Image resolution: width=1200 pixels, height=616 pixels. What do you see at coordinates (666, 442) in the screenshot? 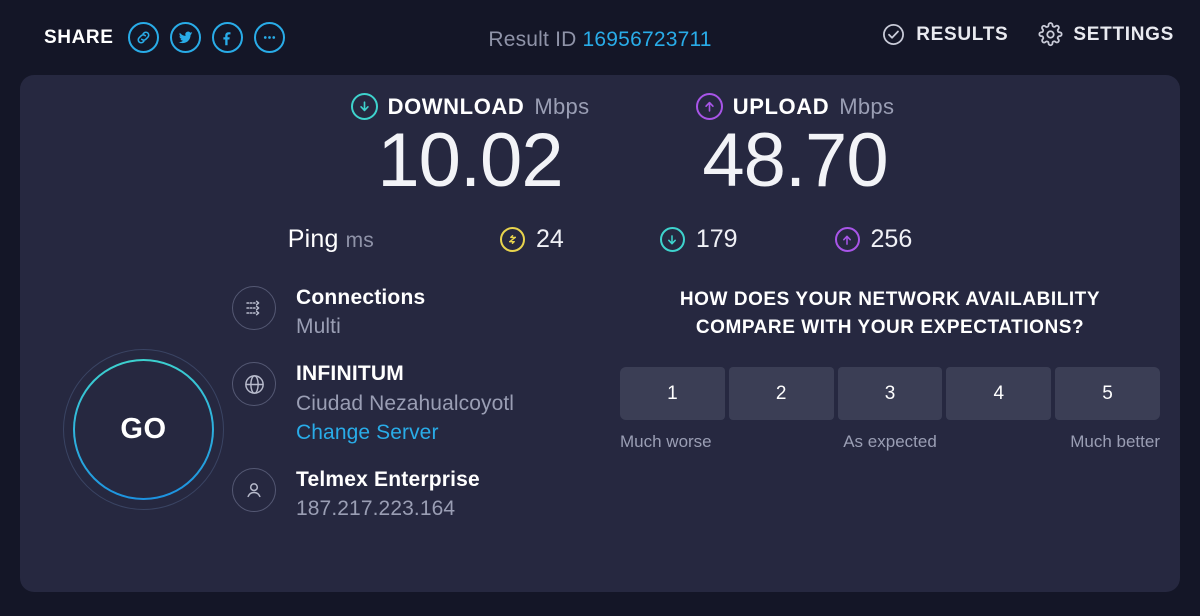
I see `scale-label-low: Much worse` at bounding box center [666, 442].